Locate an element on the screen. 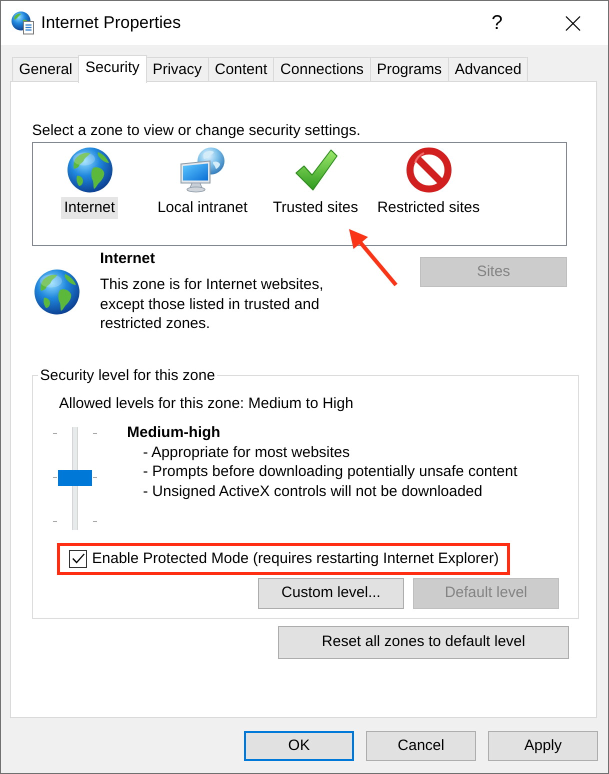 This screenshot has width=609, height=774. zone-label: Restricted sites is located at coordinates (428, 208).